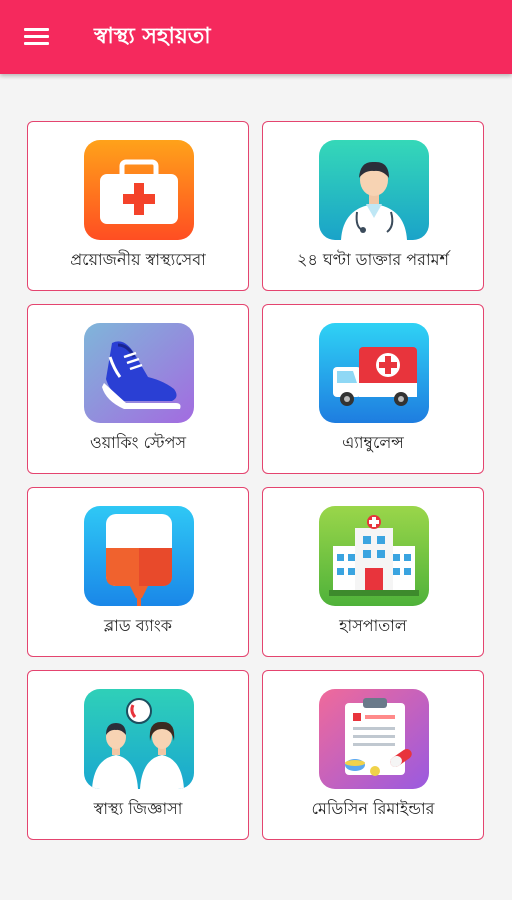 The image size is (512, 900). I want to click on app-bar: স্বাস্থ্য সহায়তা, so click(256, 37).